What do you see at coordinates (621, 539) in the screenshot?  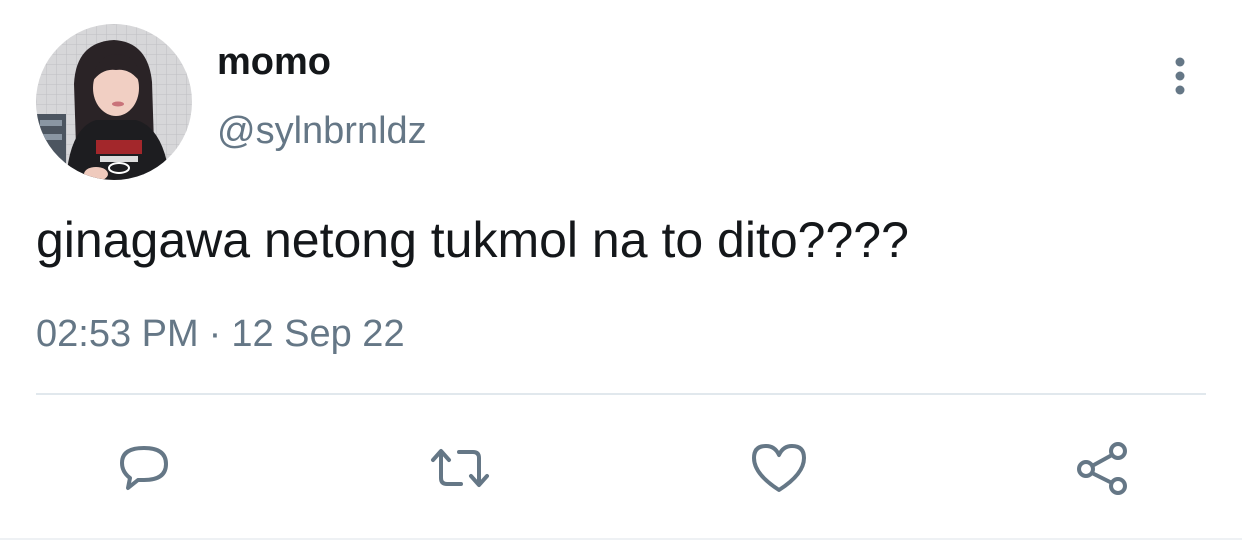 I see `bottom-divider` at bounding box center [621, 539].